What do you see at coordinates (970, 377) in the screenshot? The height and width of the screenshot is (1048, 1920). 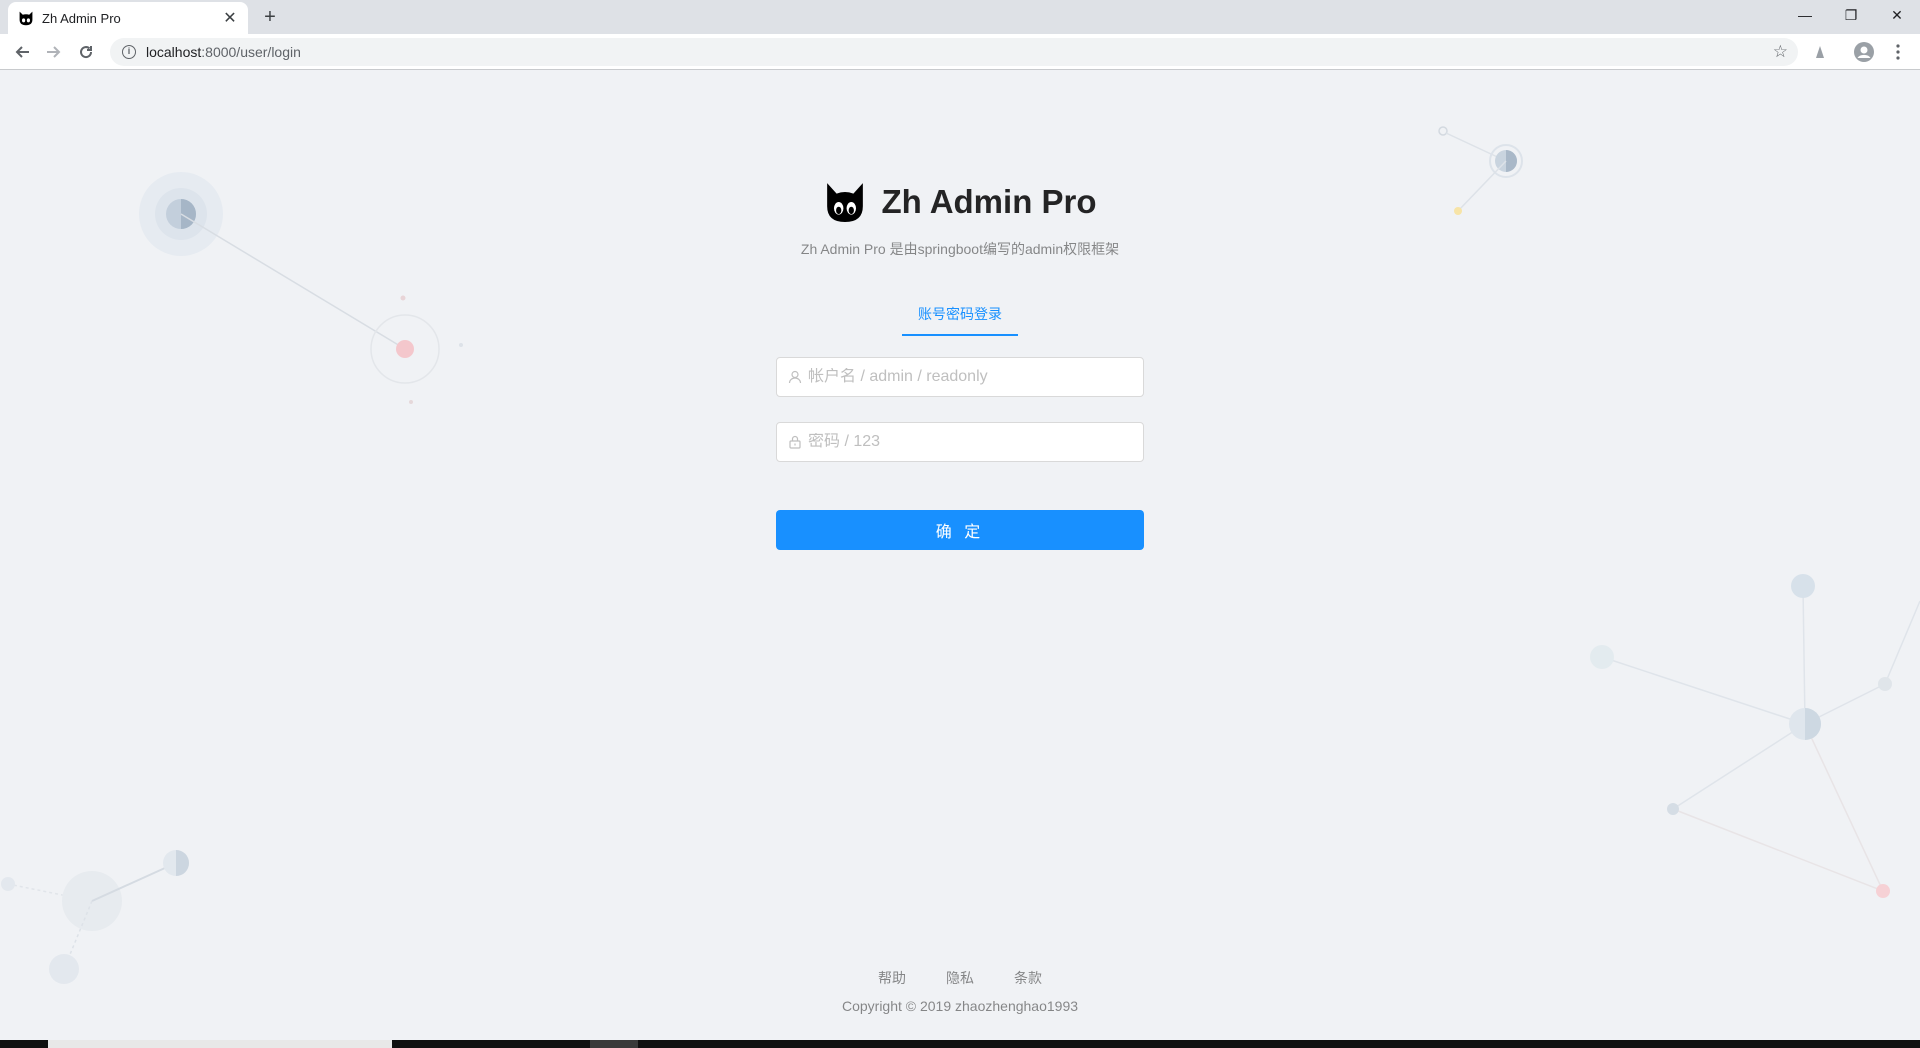 I see `username-input` at bounding box center [970, 377].